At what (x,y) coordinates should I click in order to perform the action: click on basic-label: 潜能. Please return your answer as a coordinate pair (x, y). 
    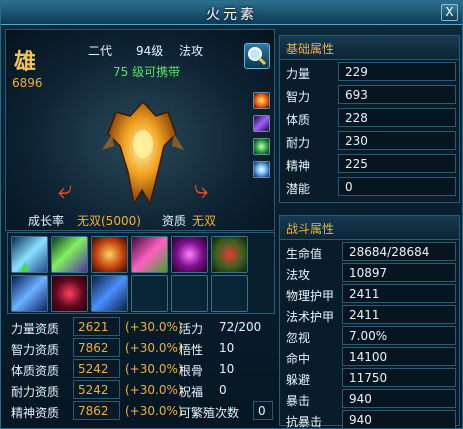
    Looking at the image, I should click on (298, 189).